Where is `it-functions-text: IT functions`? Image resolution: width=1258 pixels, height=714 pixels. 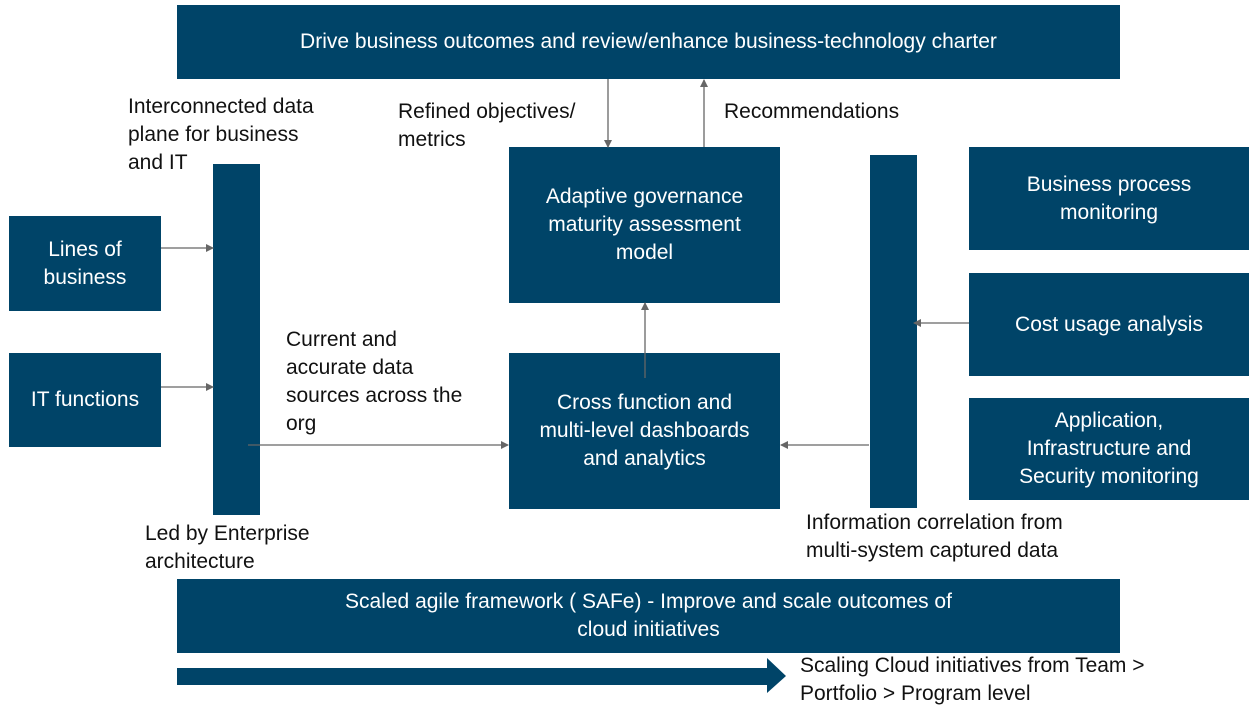
it-functions-text: IT functions is located at coordinates (85, 399).